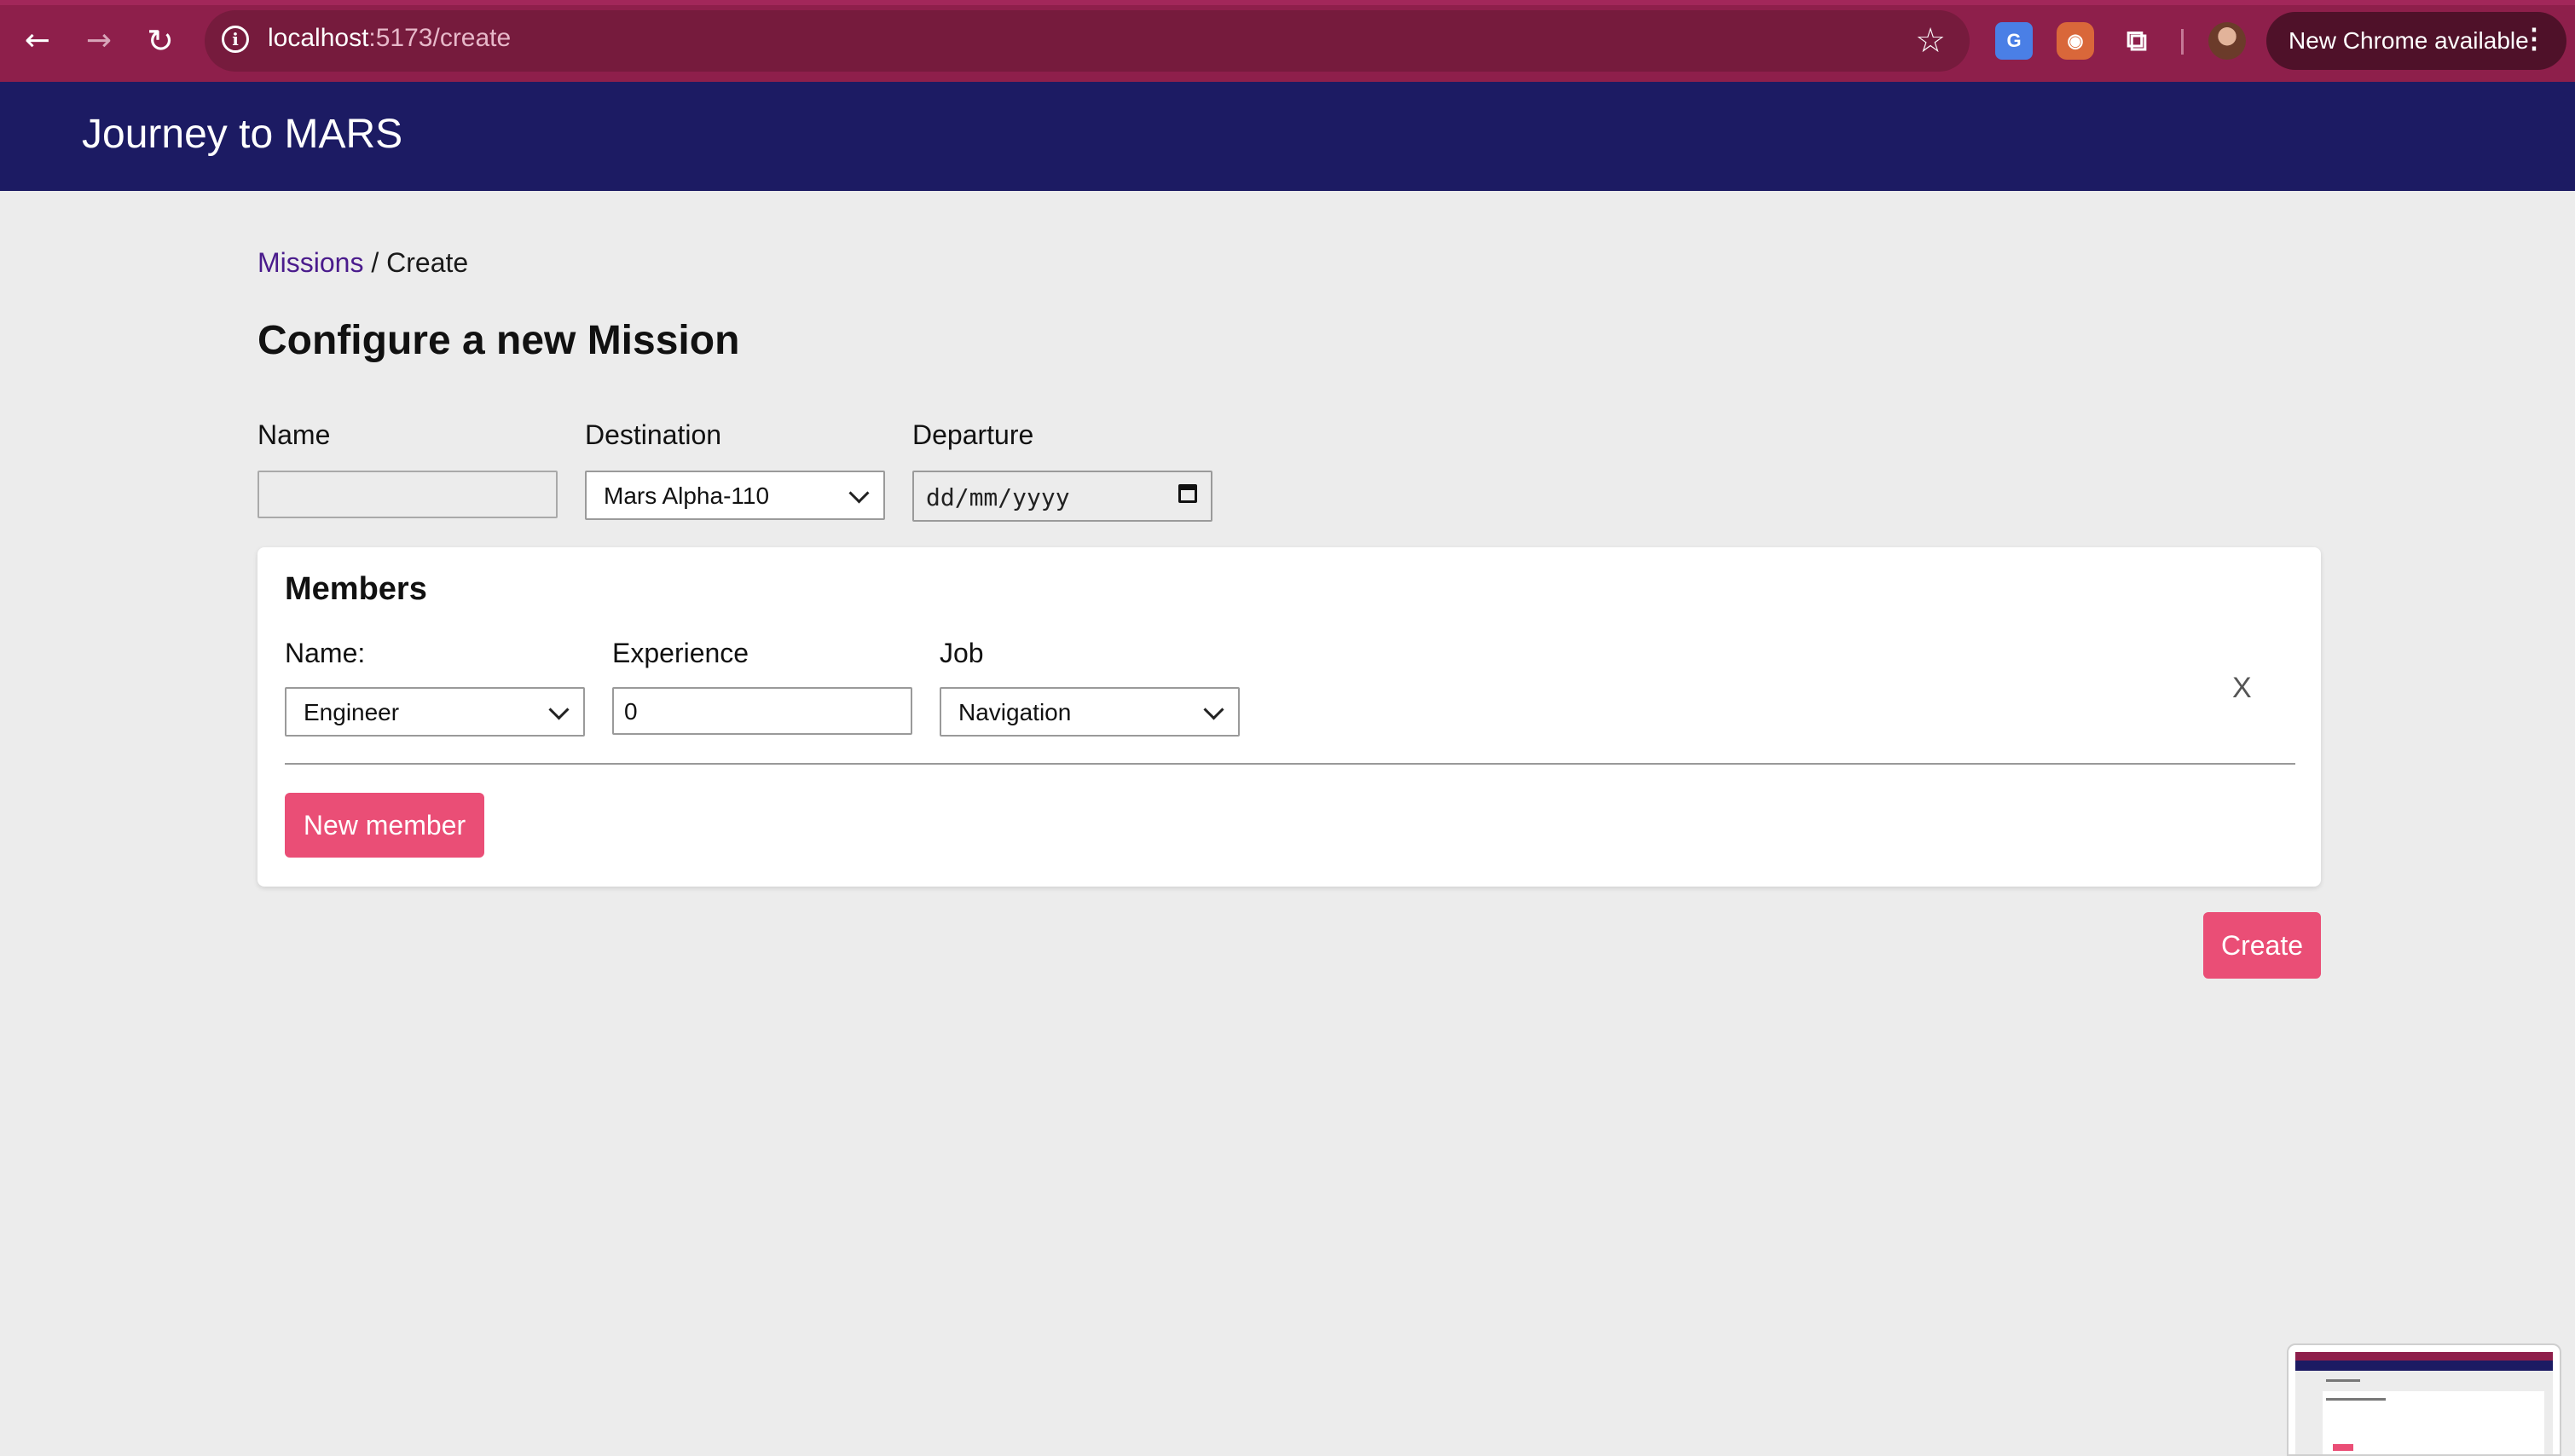 The width and height of the screenshot is (2575, 1456). What do you see at coordinates (2136, 41) in the screenshot?
I see `extensions-puzzle-icon: ⧉` at bounding box center [2136, 41].